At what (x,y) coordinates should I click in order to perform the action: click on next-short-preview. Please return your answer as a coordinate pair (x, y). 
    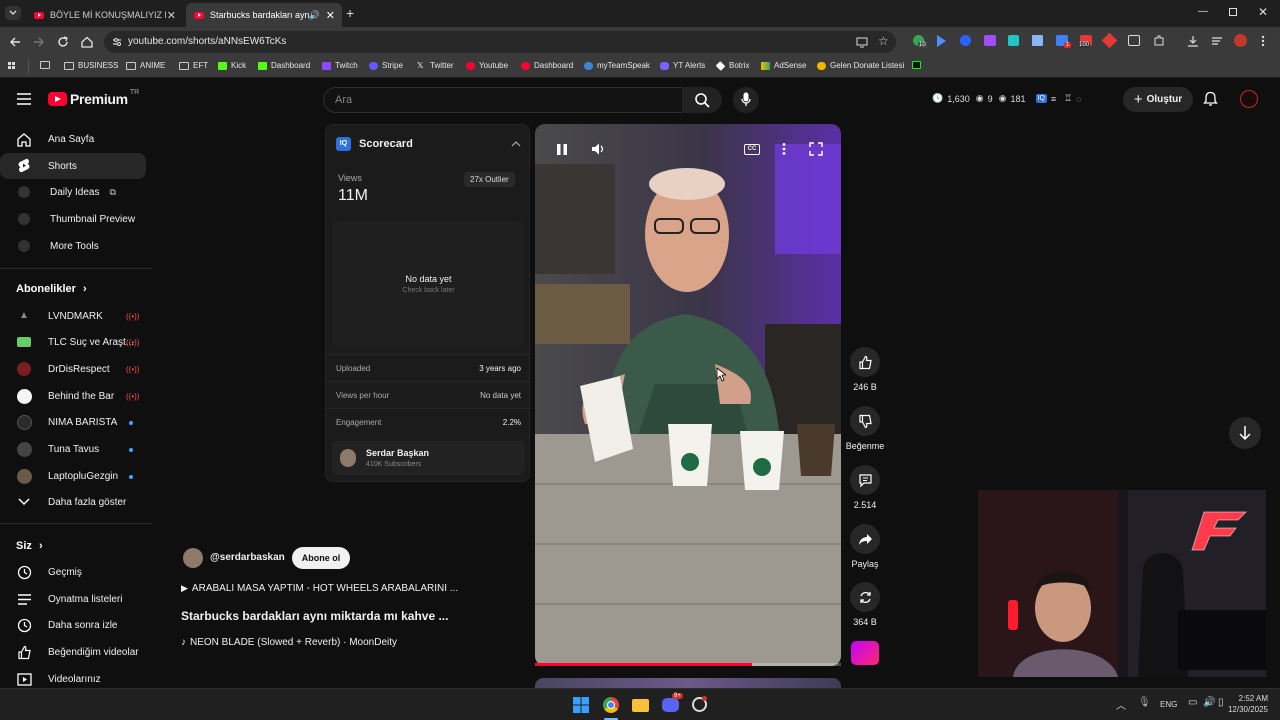
    Looking at the image, I should click on (688, 683).